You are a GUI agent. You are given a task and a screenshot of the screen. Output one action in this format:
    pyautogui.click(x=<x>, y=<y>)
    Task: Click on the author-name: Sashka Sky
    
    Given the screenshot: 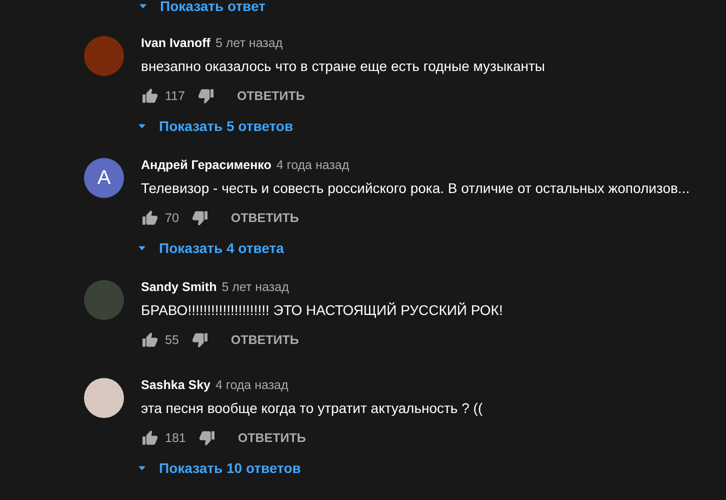 What is the action you would take?
    pyautogui.click(x=175, y=385)
    